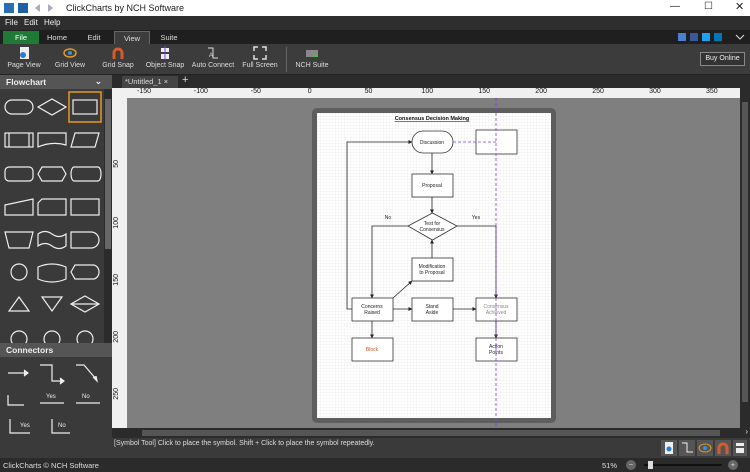 The image size is (750, 472). What do you see at coordinates (165, 53) in the screenshot?
I see `object-snap-icon` at bounding box center [165, 53].